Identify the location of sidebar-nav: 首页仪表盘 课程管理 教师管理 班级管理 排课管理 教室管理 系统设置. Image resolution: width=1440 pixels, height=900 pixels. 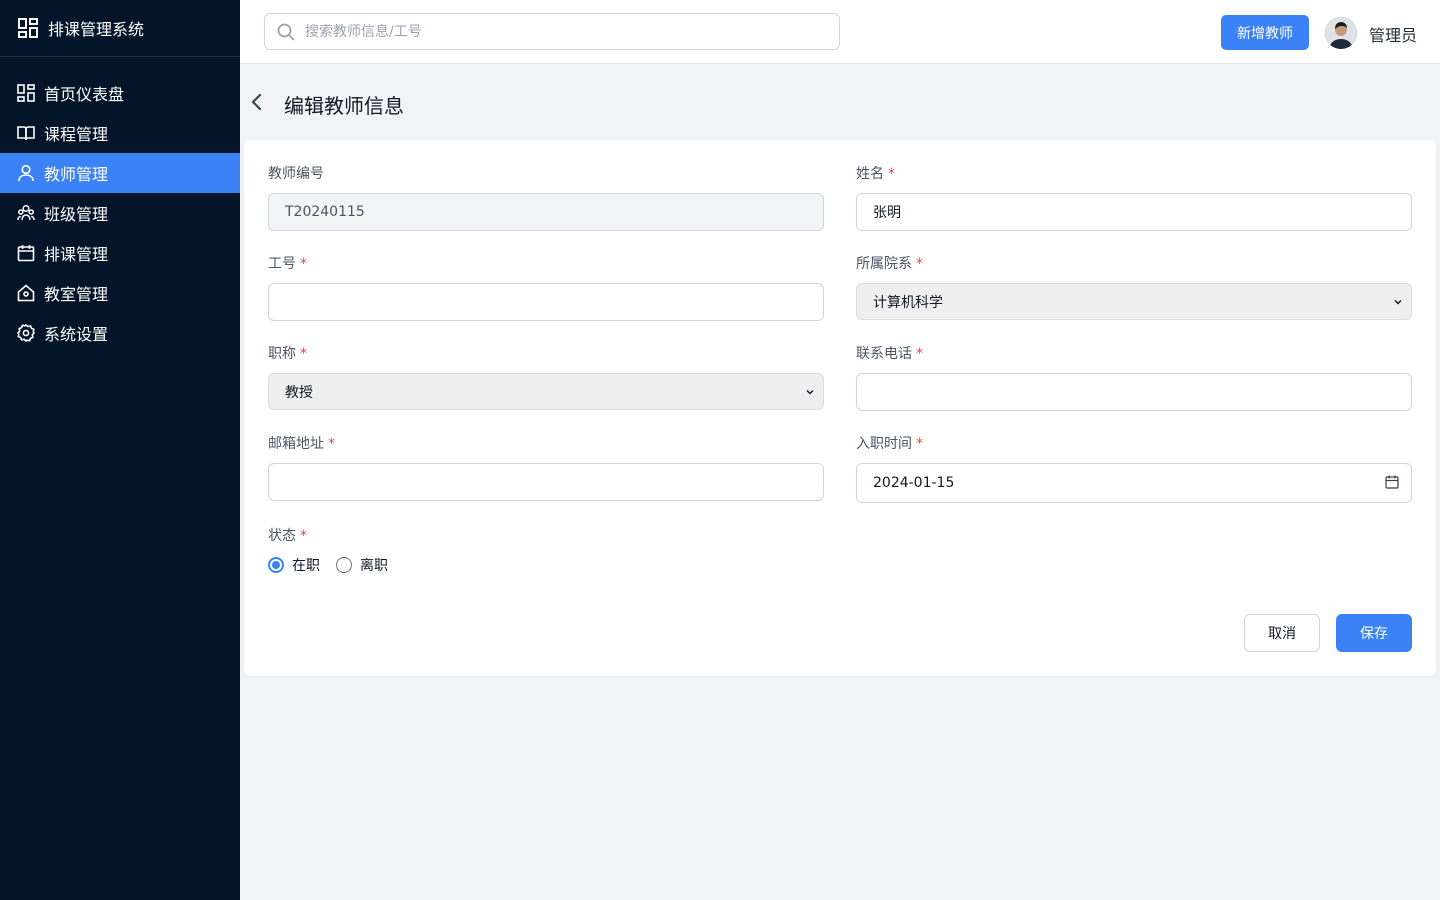
(120, 213).